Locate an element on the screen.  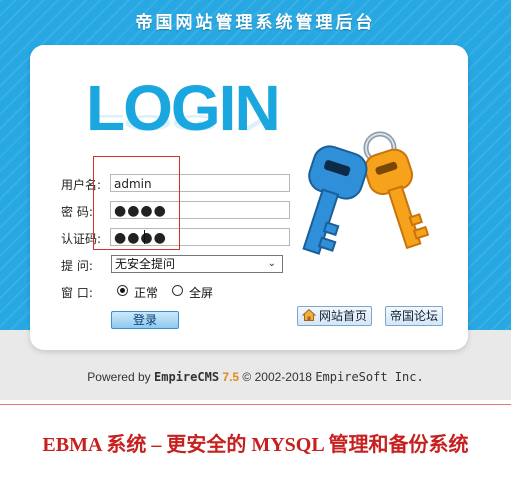
keys-icon is located at coordinates (366, 193).